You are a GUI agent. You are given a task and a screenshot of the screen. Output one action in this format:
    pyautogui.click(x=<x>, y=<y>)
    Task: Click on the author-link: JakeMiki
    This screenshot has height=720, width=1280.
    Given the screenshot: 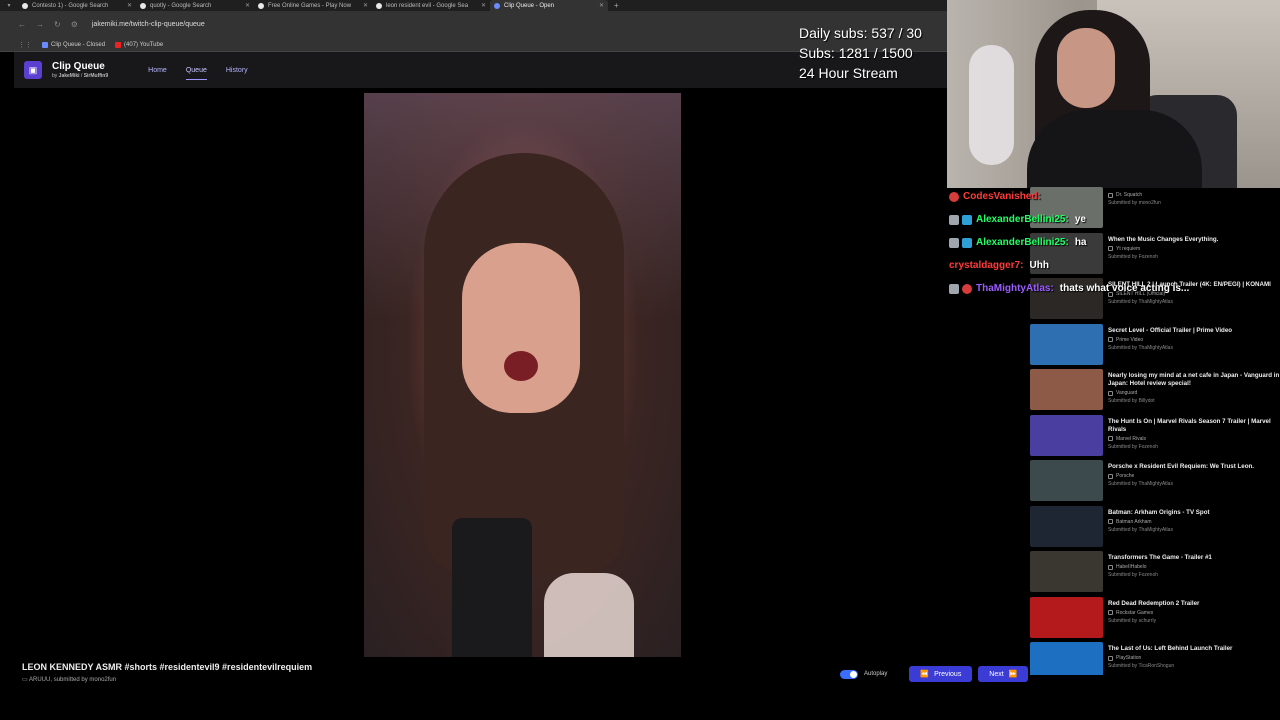 What is the action you would take?
    pyautogui.click(x=69, y=76)
    